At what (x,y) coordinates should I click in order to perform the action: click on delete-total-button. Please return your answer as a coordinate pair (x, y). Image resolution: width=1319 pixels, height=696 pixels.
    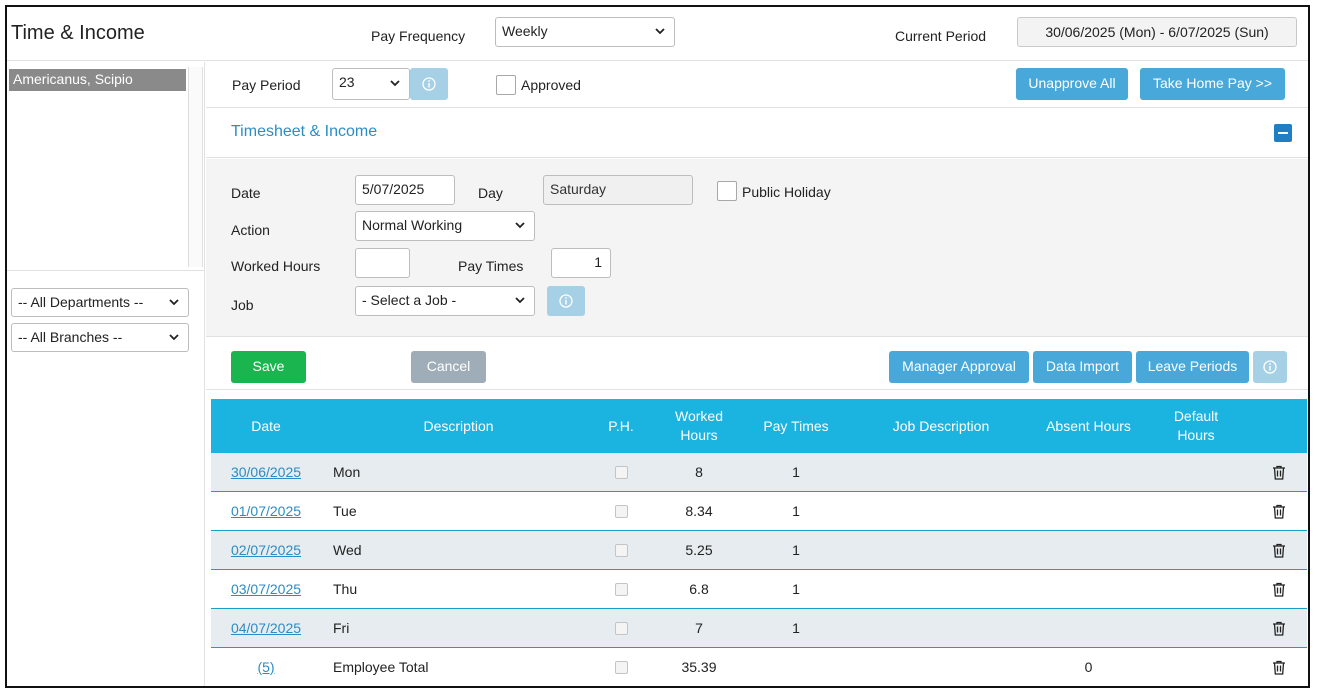
    Looking at the image, I should click on (1278, 667).